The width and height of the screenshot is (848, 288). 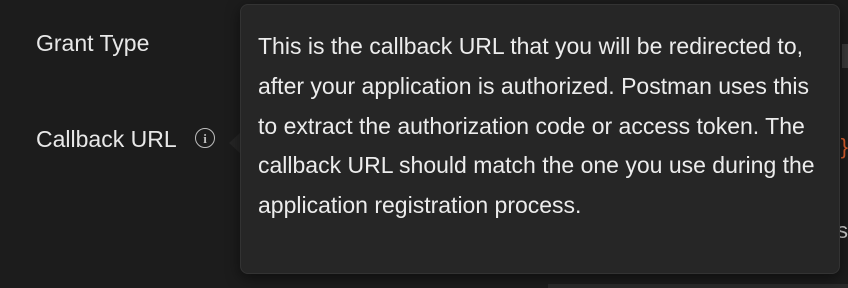 What do you see at coordinates (106, 139) in the screenshot?
I see `callback-url-label: Callback URL` at bounding box center [106, 139].